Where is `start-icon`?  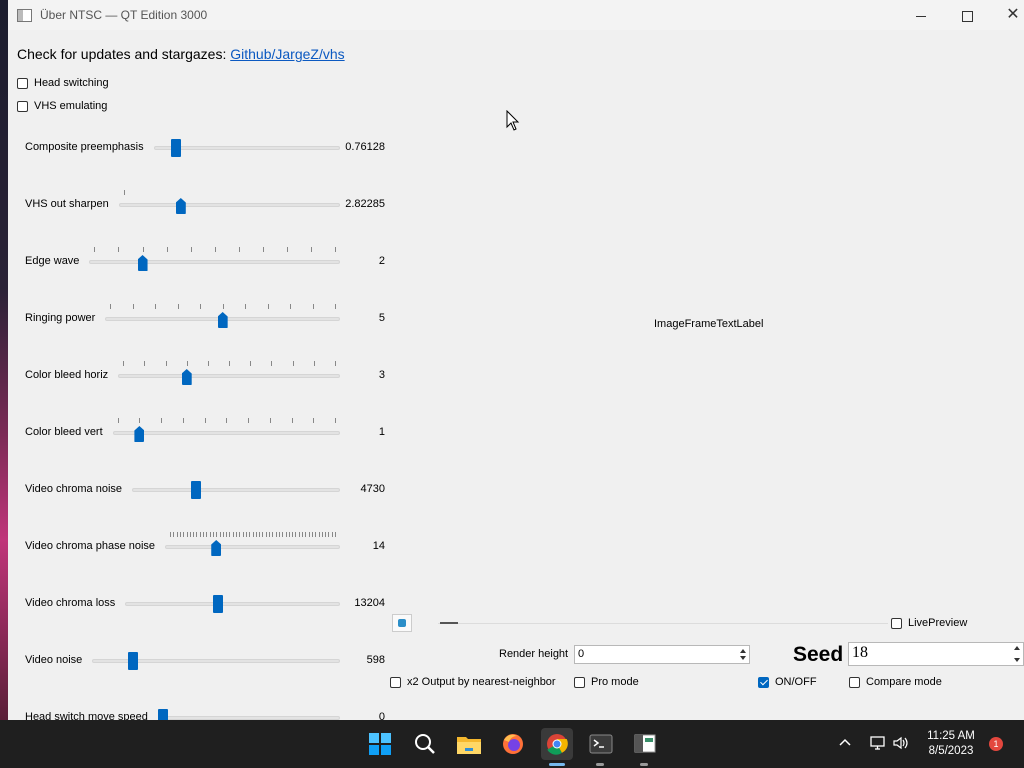
start-icon is located at coordinates (380, 744).